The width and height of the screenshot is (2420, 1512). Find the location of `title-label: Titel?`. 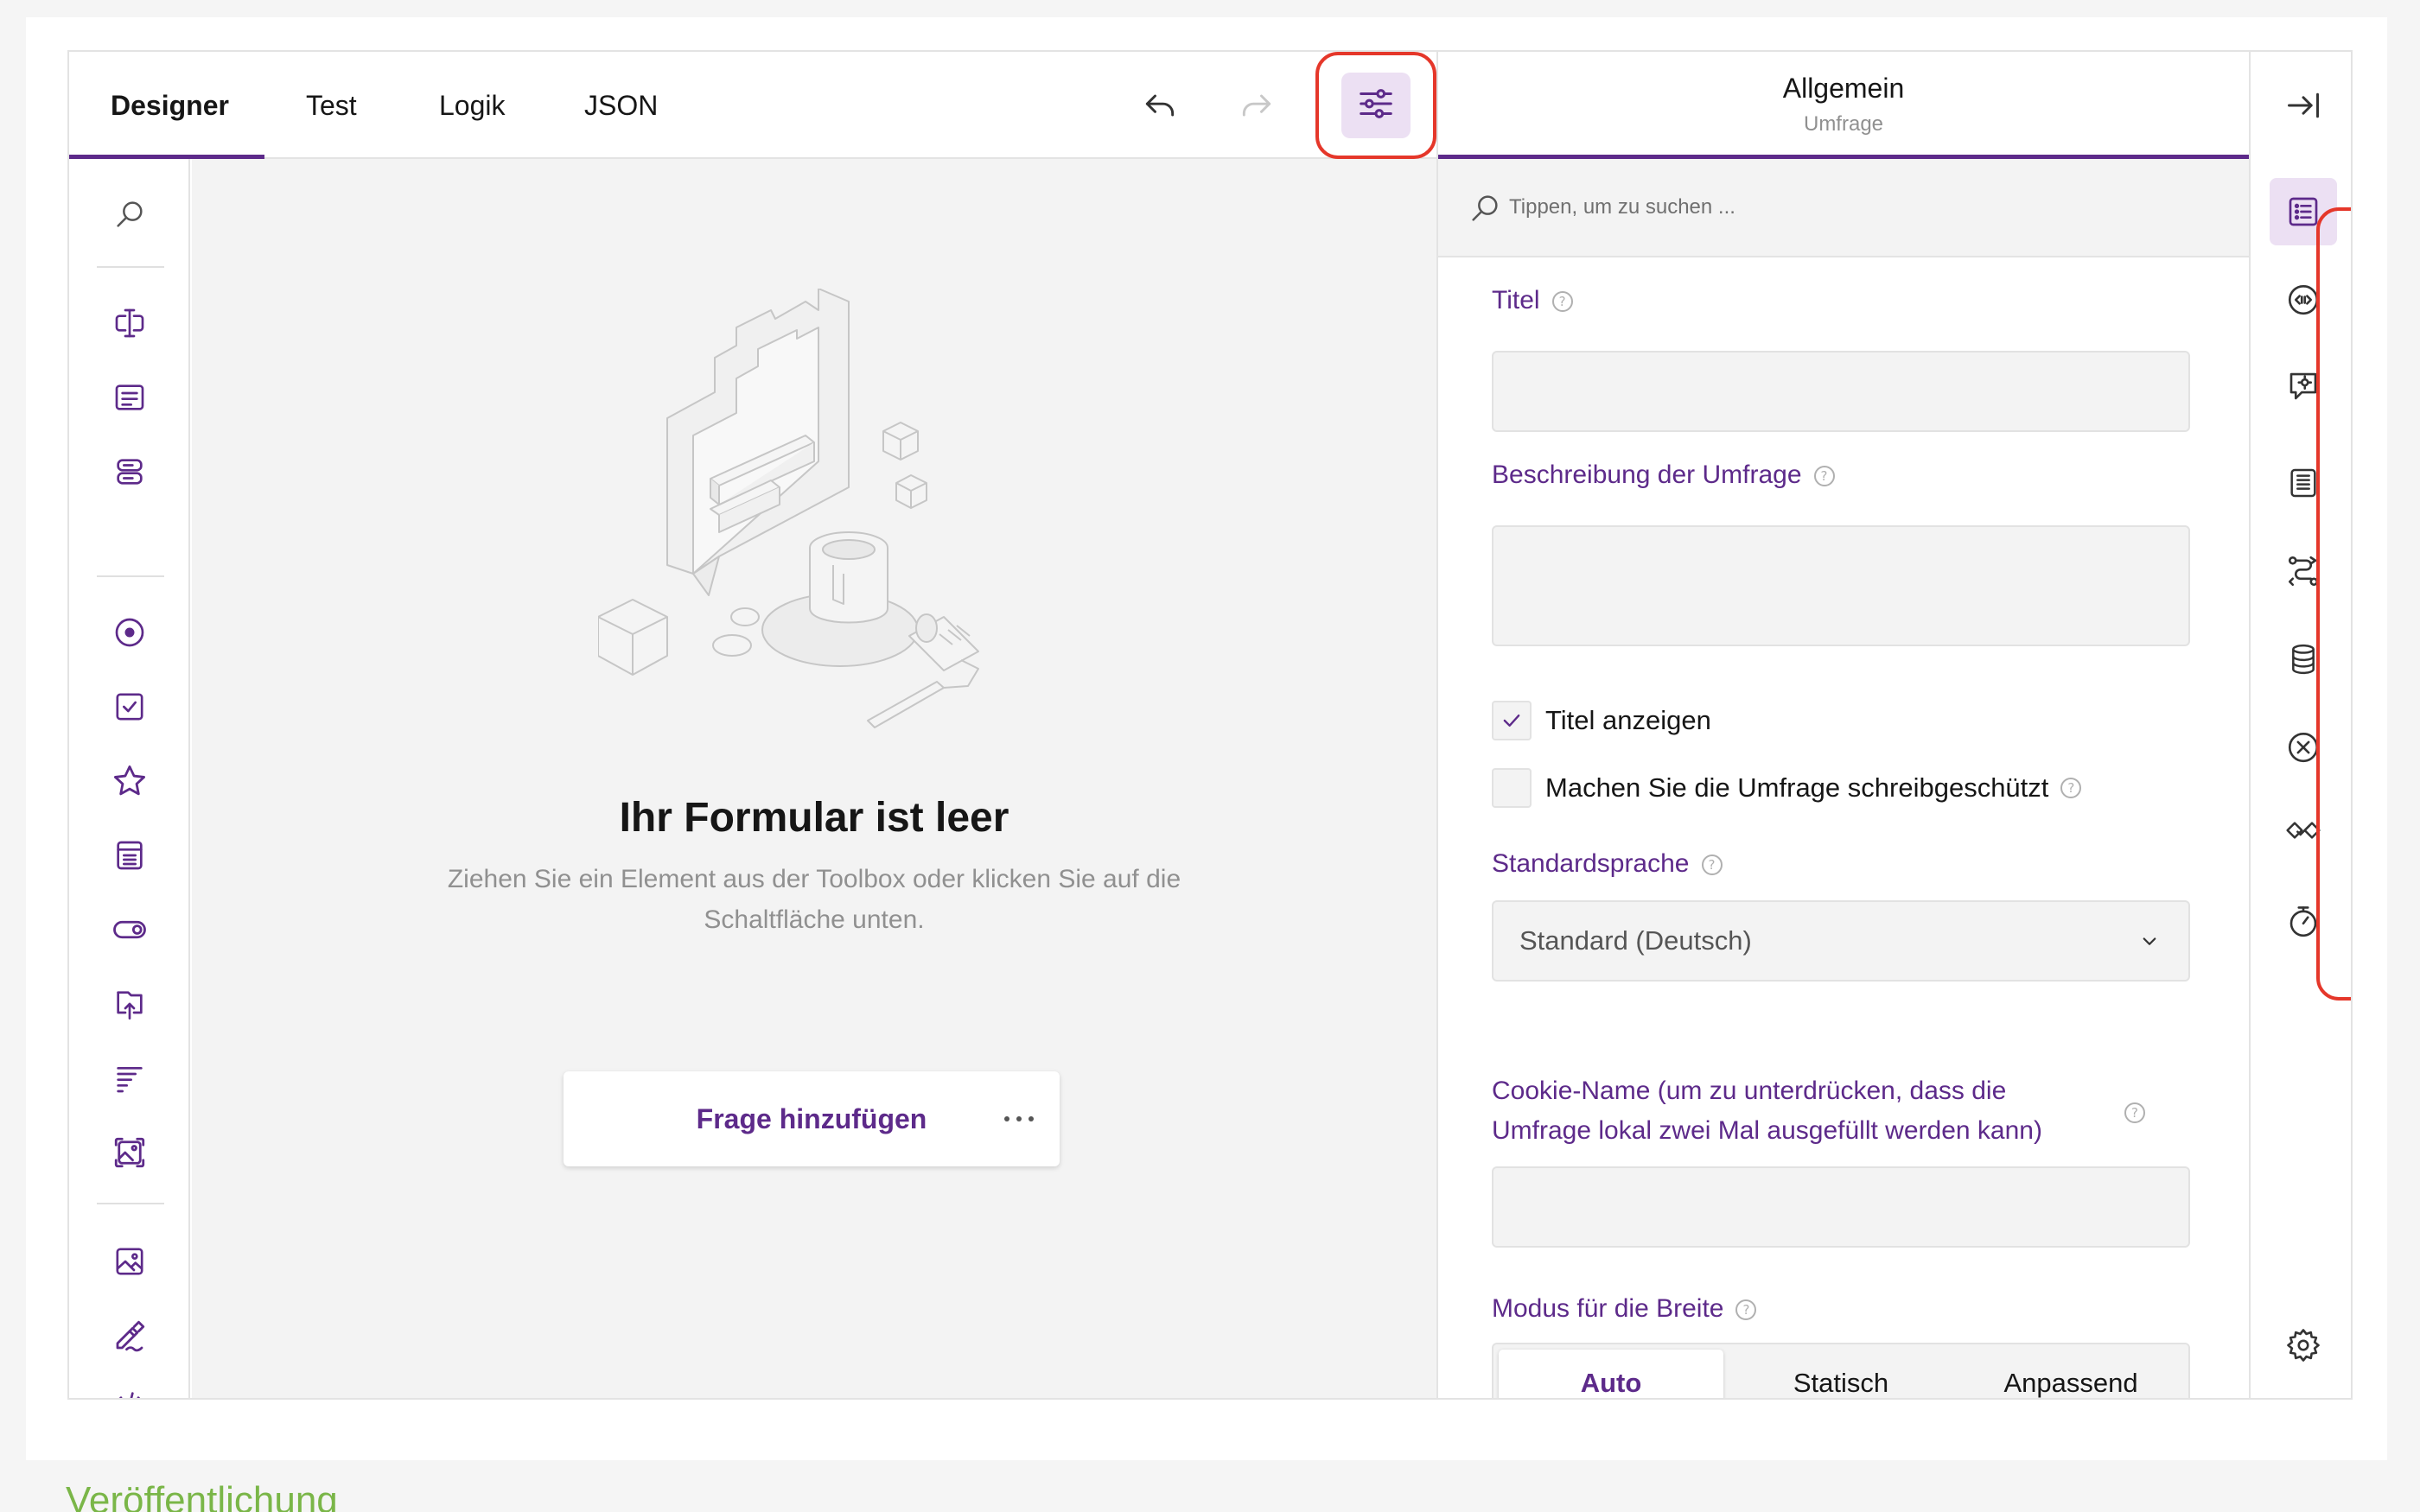

title-label: Titel? is located at coordinates (1532, 301).